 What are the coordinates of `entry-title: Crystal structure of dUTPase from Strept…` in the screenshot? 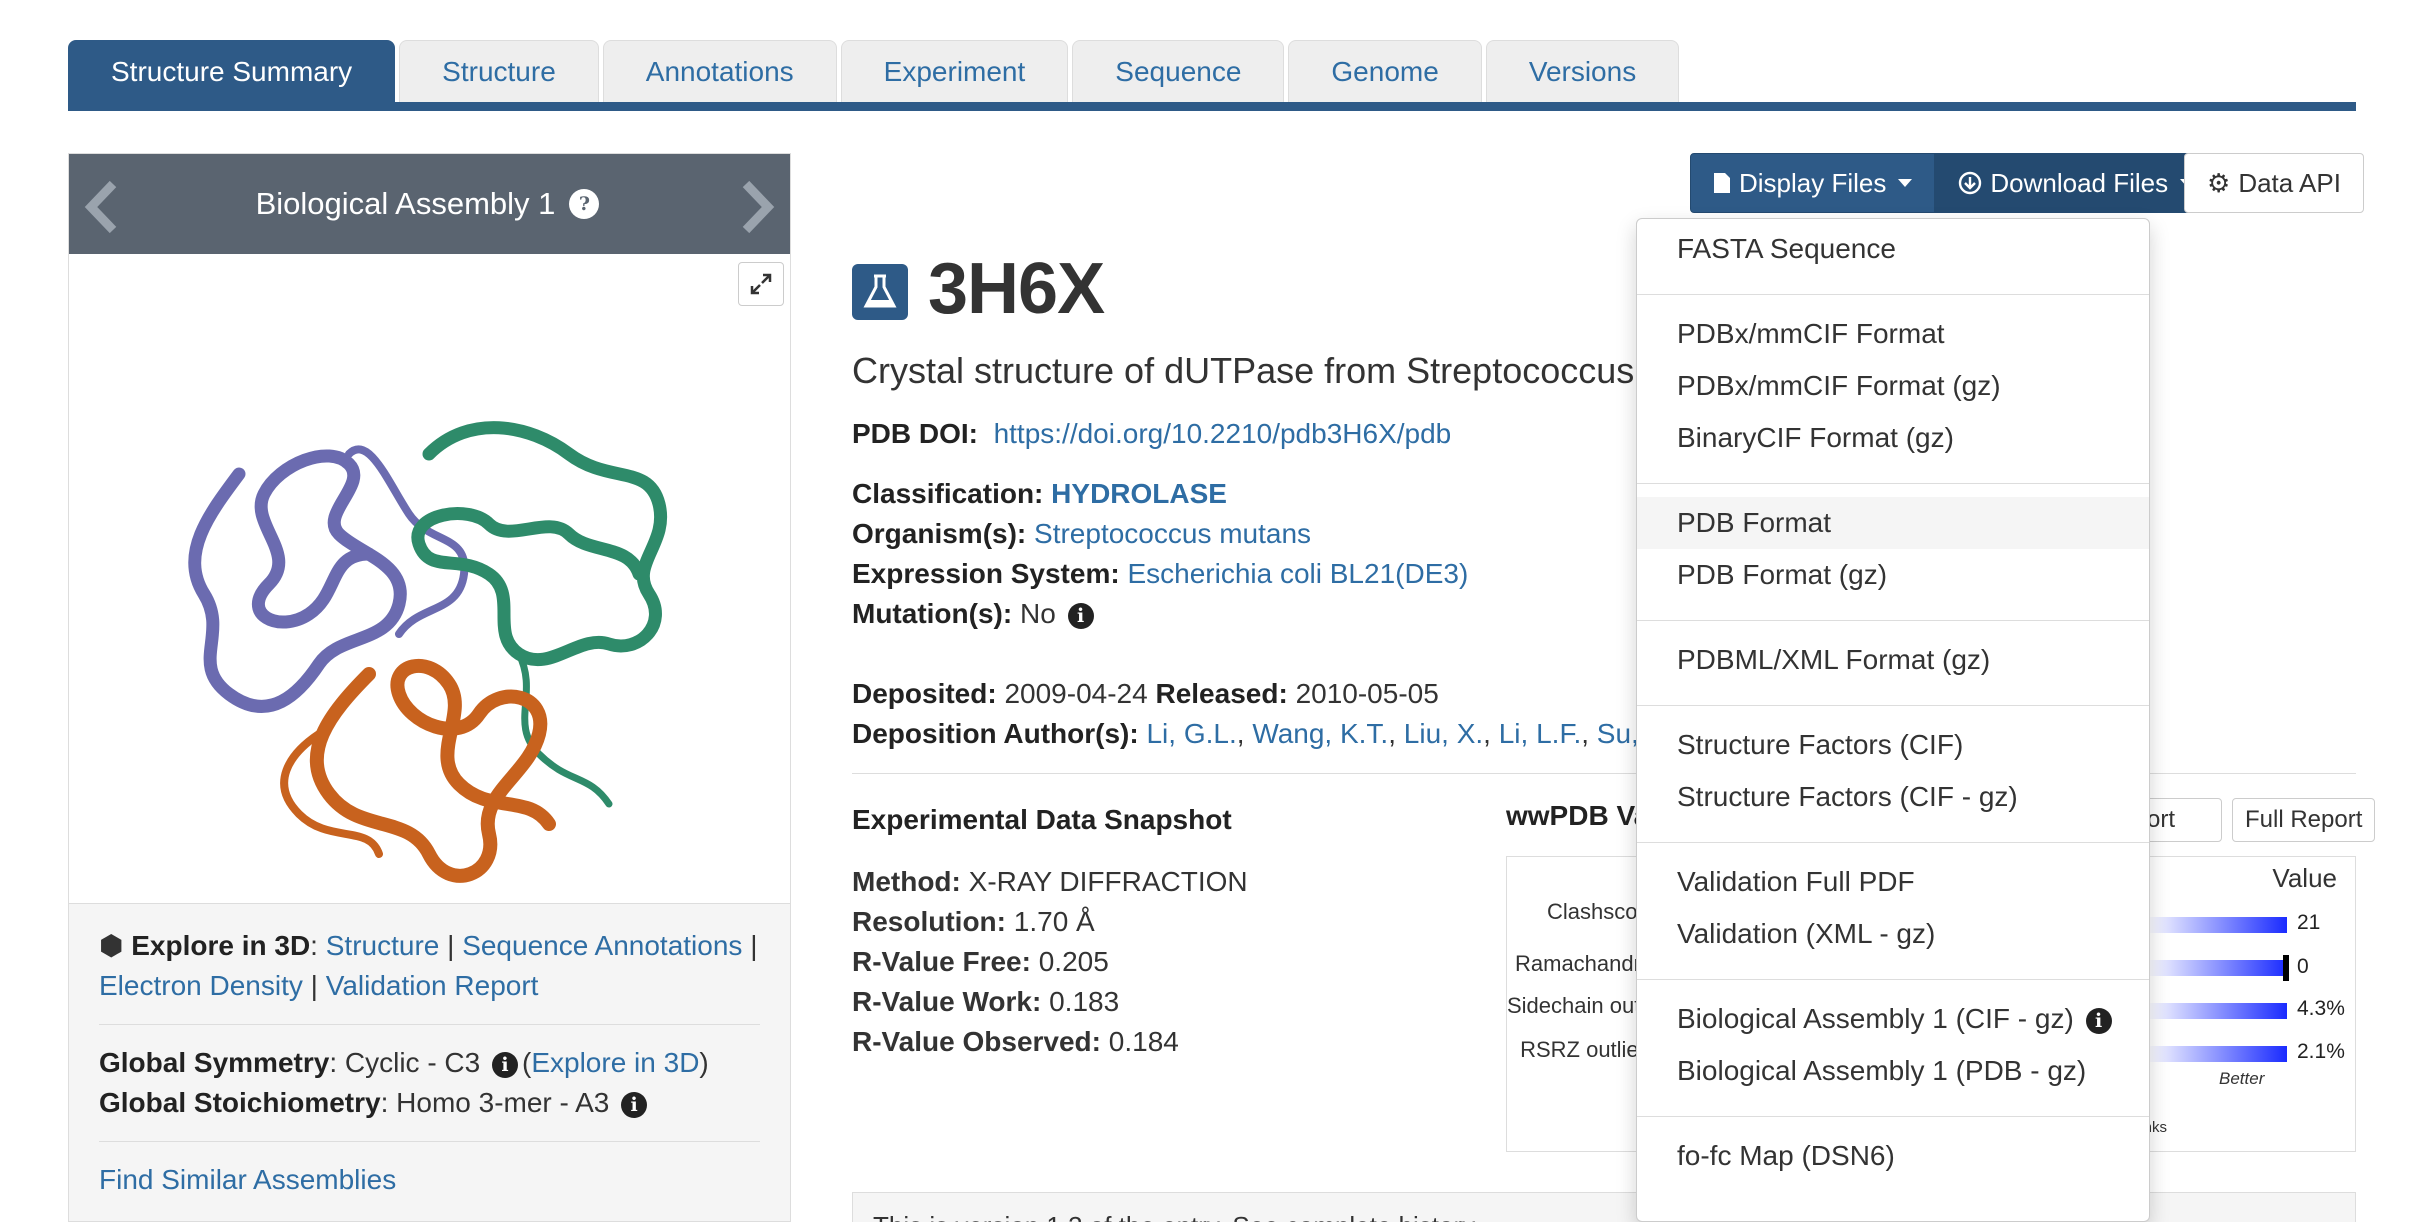 It's located at (1247, 370).